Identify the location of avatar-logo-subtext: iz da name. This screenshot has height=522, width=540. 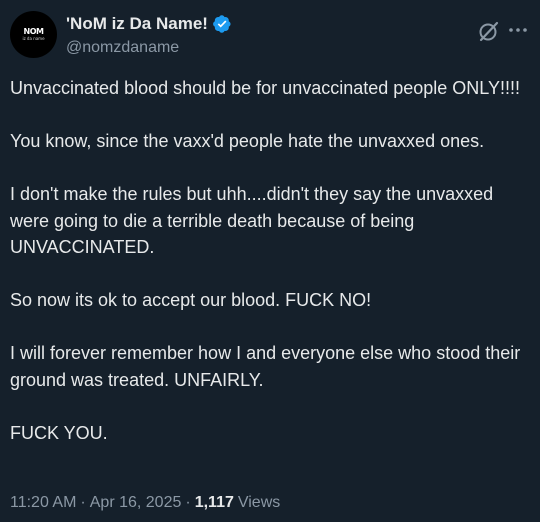
(33, 38).